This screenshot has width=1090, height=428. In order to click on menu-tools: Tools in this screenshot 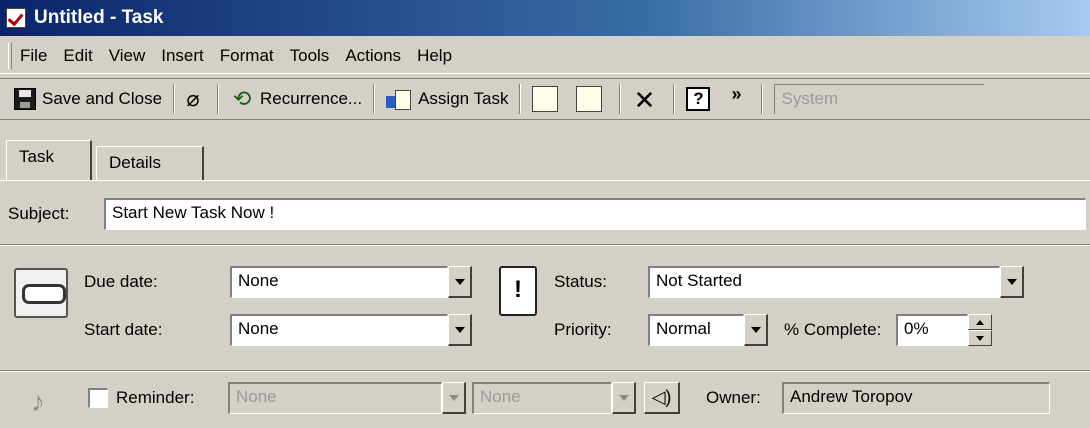, I will do `click(310, 56)`.